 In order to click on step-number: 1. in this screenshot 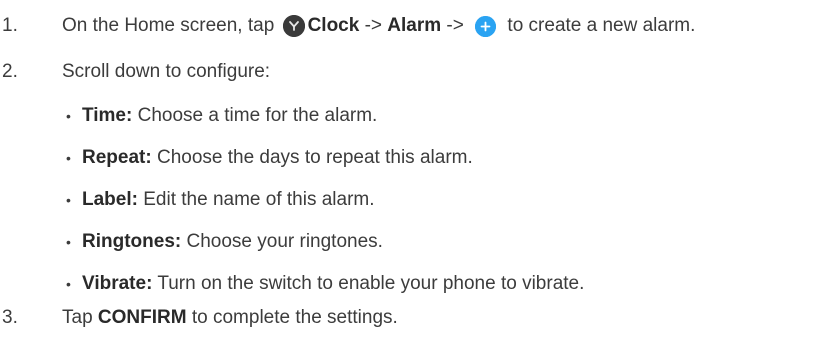, I will do `click(10, 25)`.